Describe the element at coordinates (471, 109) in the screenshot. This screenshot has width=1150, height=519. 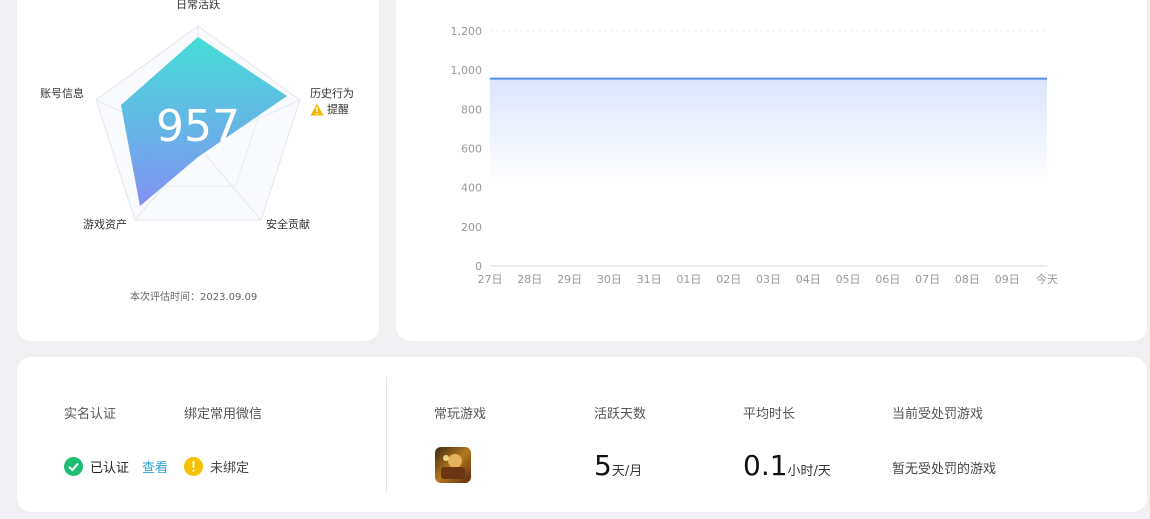
I see `y-tick-label: 800` at that location.